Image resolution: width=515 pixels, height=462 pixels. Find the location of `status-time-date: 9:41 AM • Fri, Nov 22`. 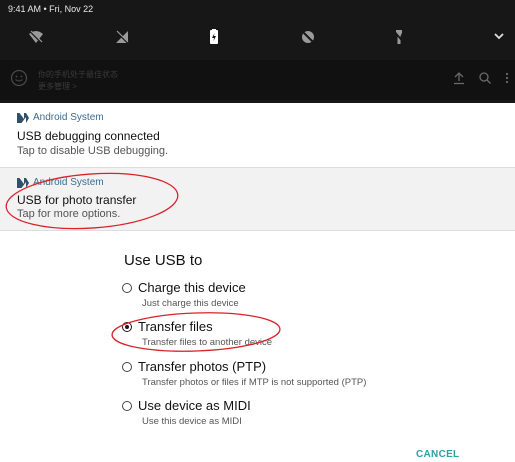

status-time-date: 9:41 AM • Fri, Nov 22 is located at coordinates (51, 9).